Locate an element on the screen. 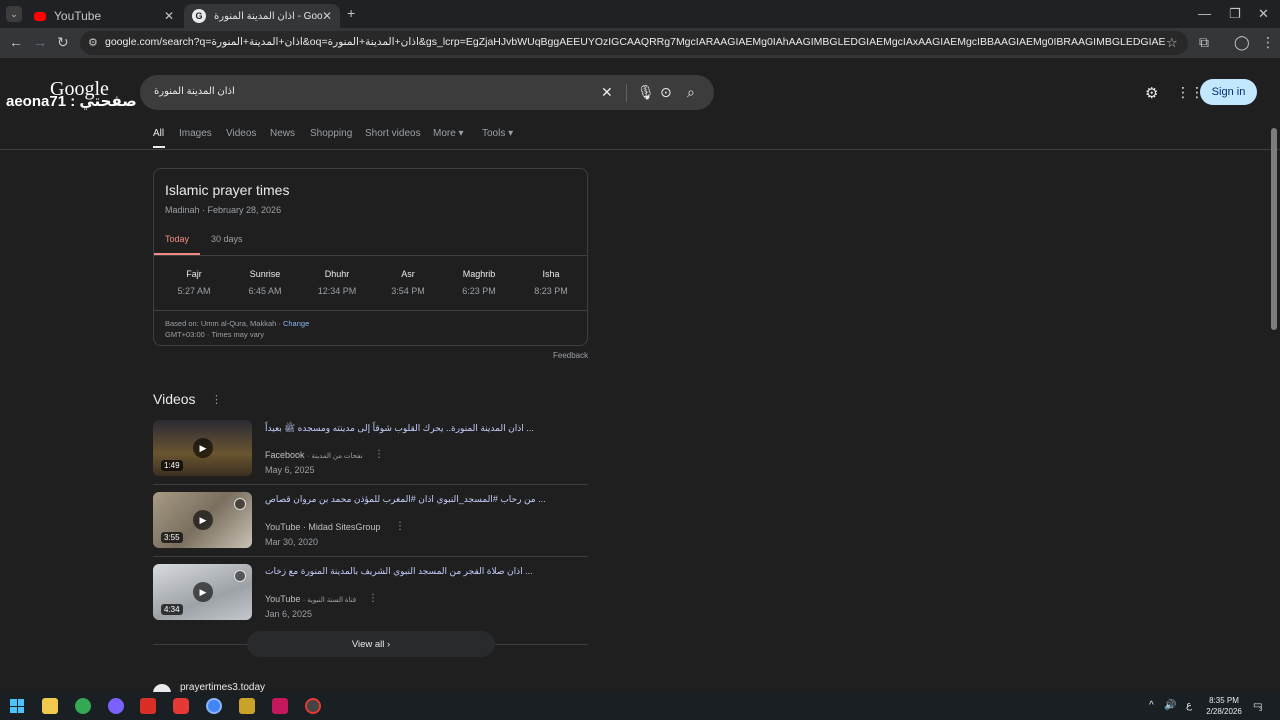 The height and width of the screenshot is (720, 1280). reload-icon: ↻ is located at coordinates (63, 42).